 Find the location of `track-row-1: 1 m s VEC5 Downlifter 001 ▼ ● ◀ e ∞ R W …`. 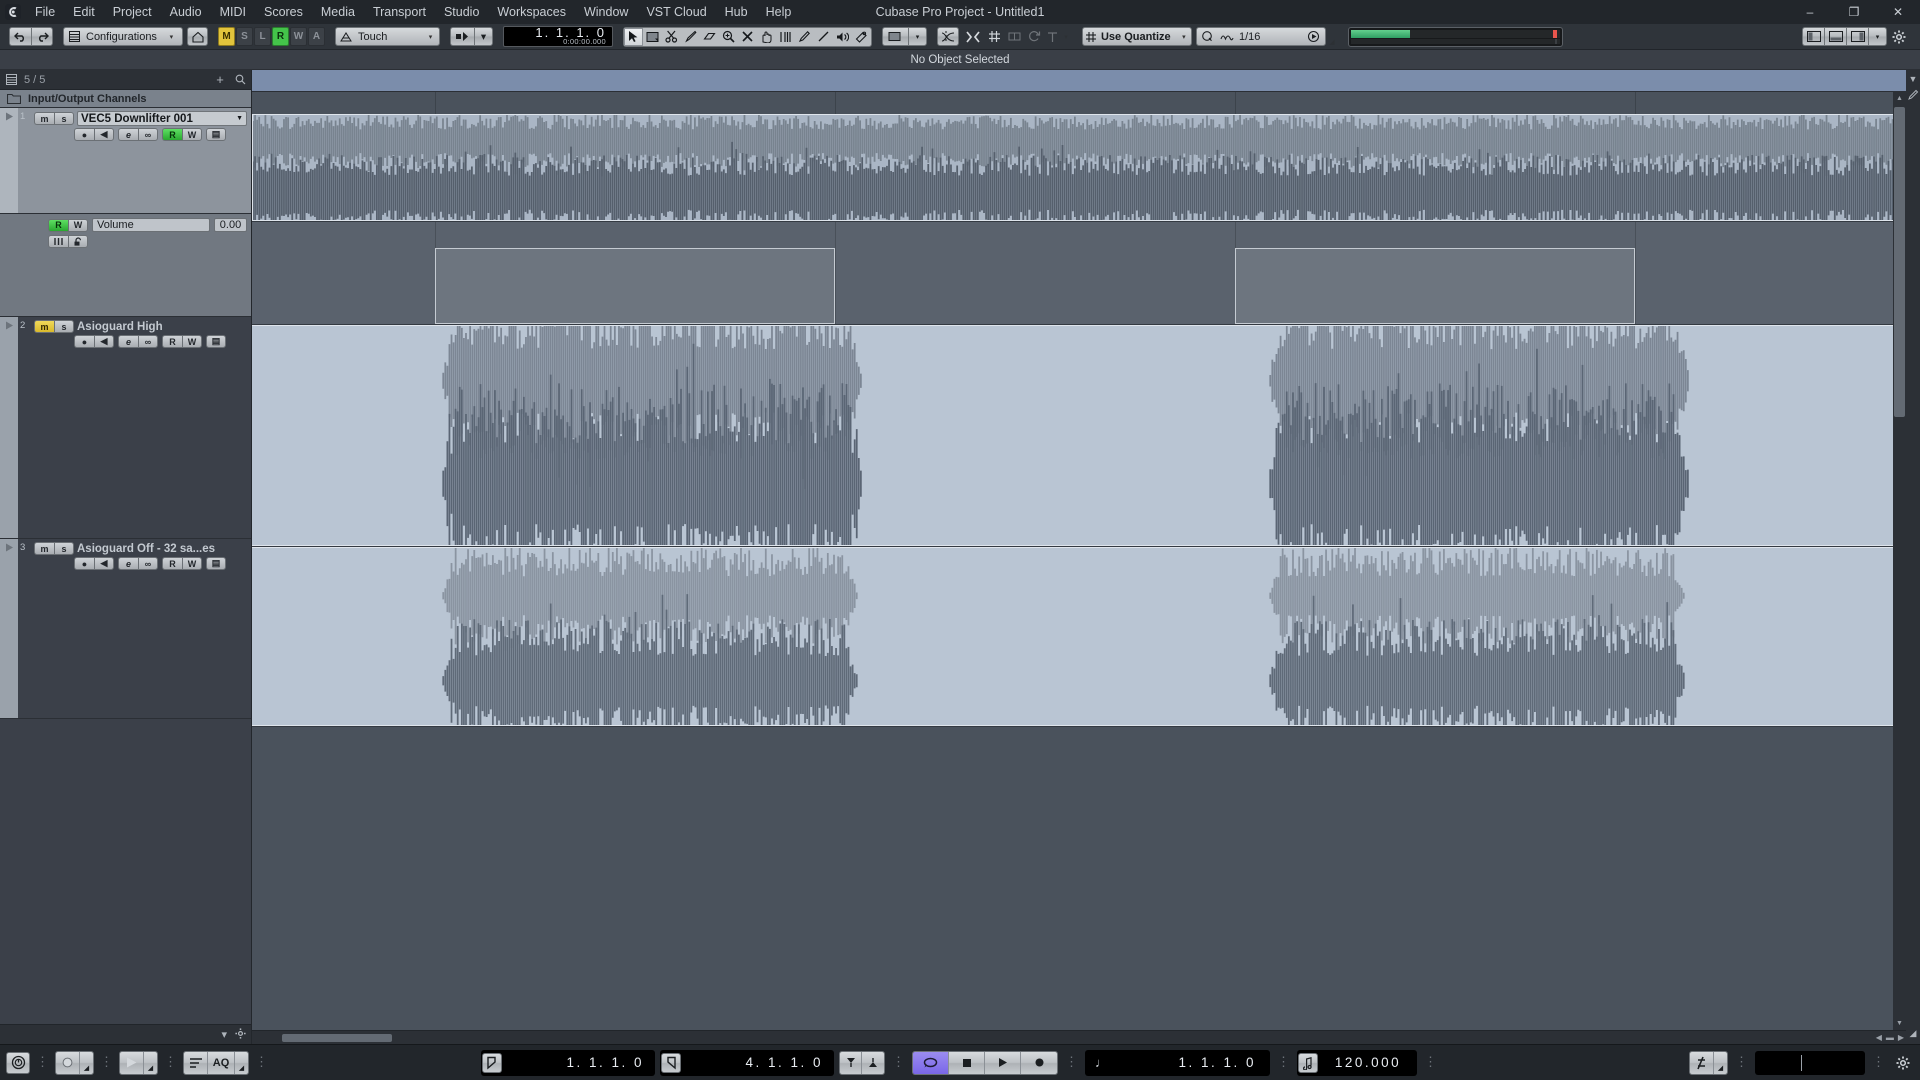

track-row-1: 1 m s VEC5 Downlifter 001 ▼ ● ◀ e ∞ R W … is located at coordinates (125, 161).